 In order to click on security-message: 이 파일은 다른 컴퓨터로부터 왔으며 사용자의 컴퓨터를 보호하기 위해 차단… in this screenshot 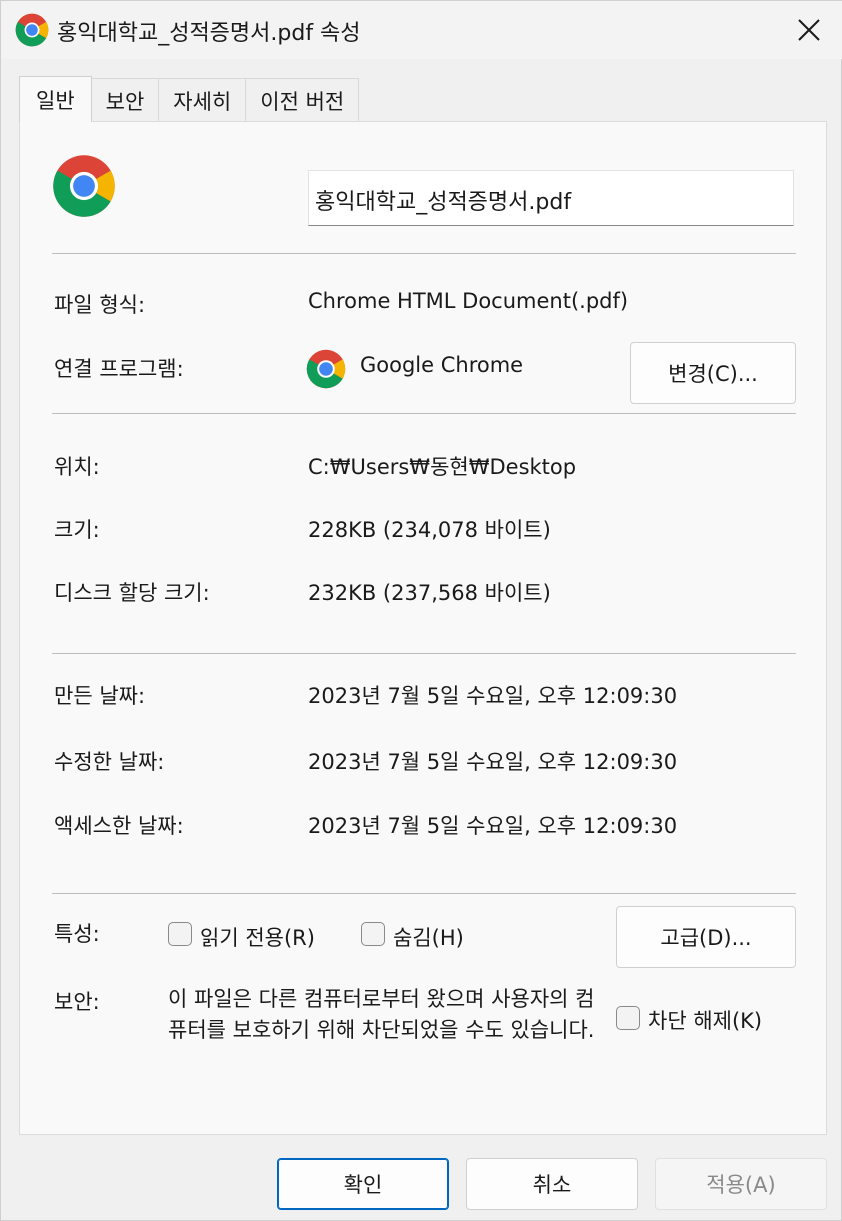, I will do `click(381, 1014)`.